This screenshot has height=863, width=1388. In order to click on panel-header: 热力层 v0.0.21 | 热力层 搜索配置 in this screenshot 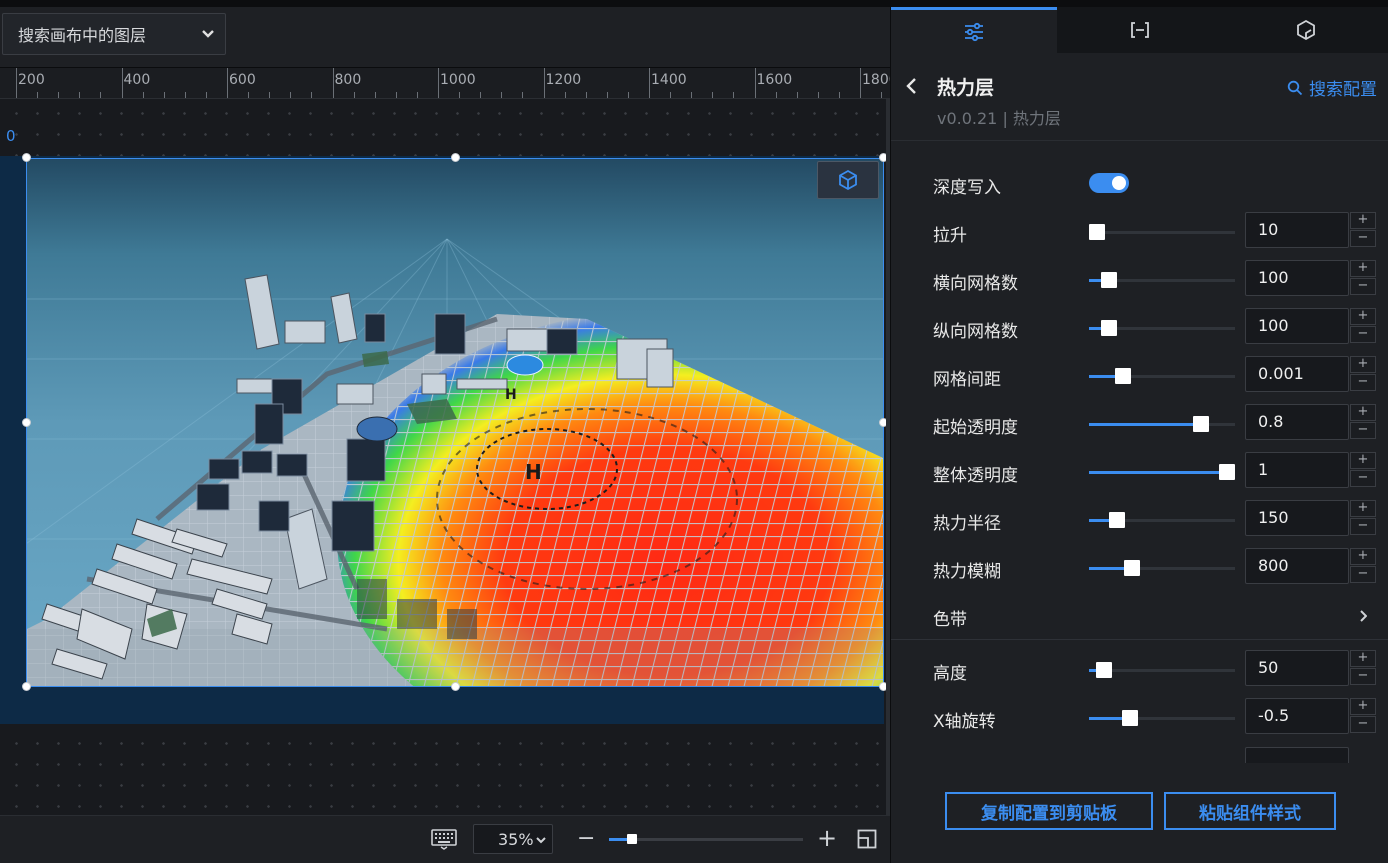, I will do `click(1139, 97)`.